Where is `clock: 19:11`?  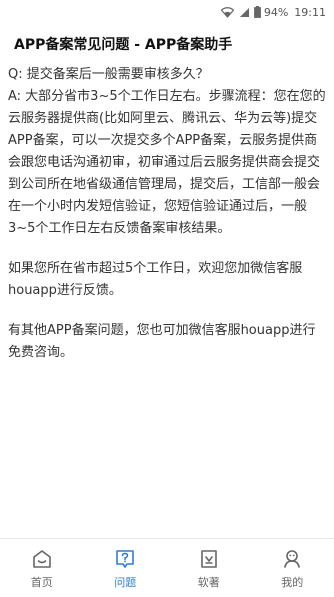
clock: 19:11 is located at coordinates (310, 12).